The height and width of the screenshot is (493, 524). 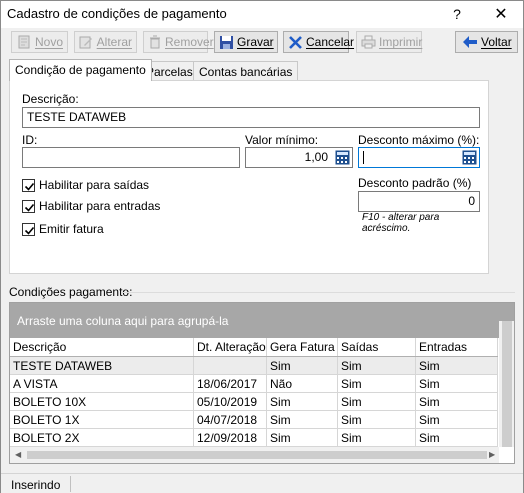 I want to click on table-row: BOLETO 2X 12/09/2018 Sim Sim Sim, so click(x=254, y=438).